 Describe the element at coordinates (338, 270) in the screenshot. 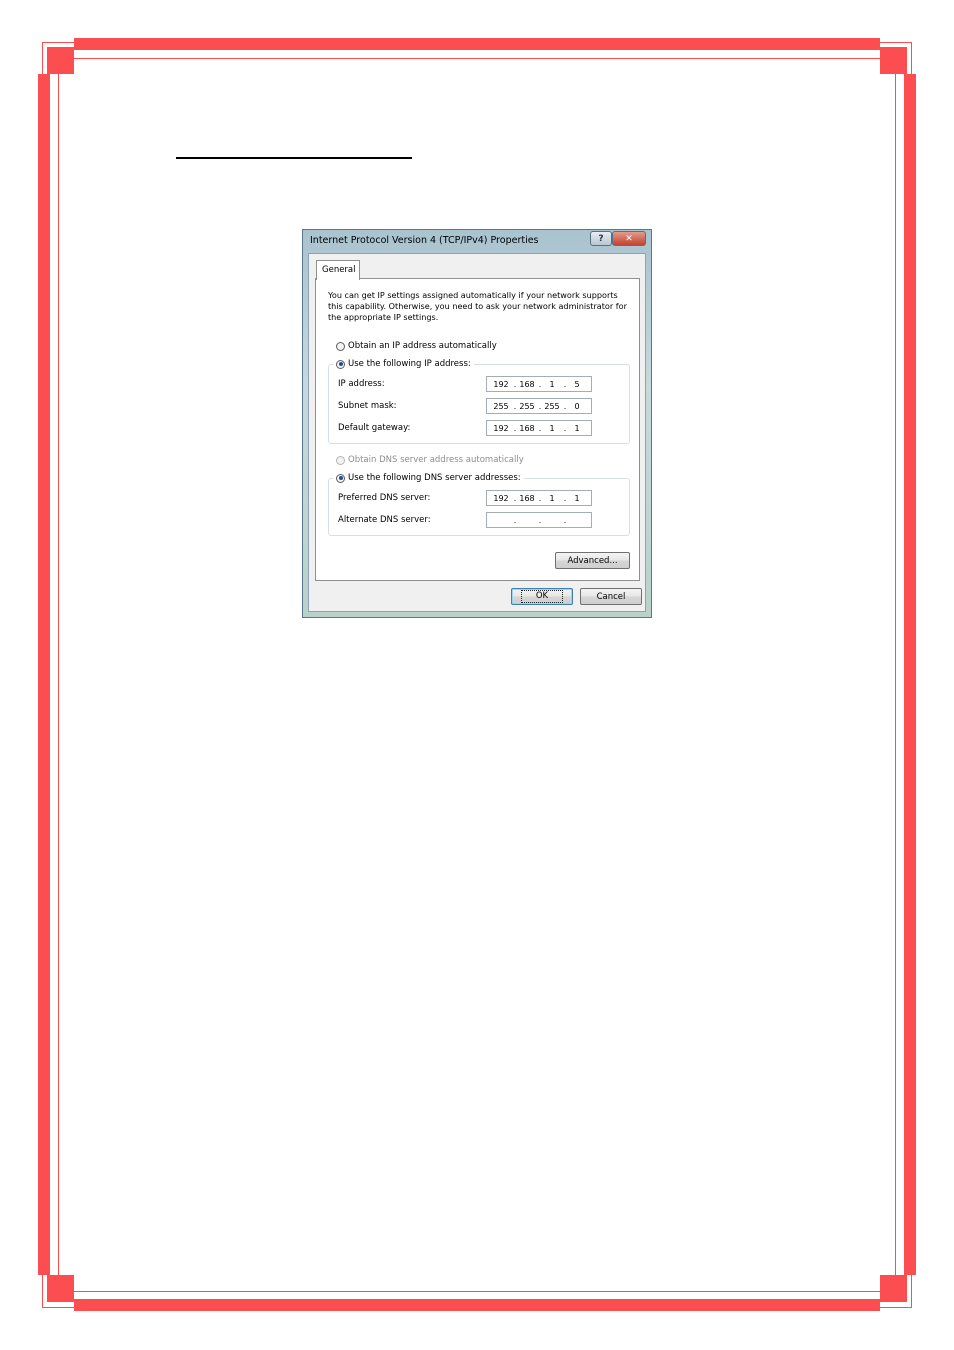

I see `tab-general: General` at that location.